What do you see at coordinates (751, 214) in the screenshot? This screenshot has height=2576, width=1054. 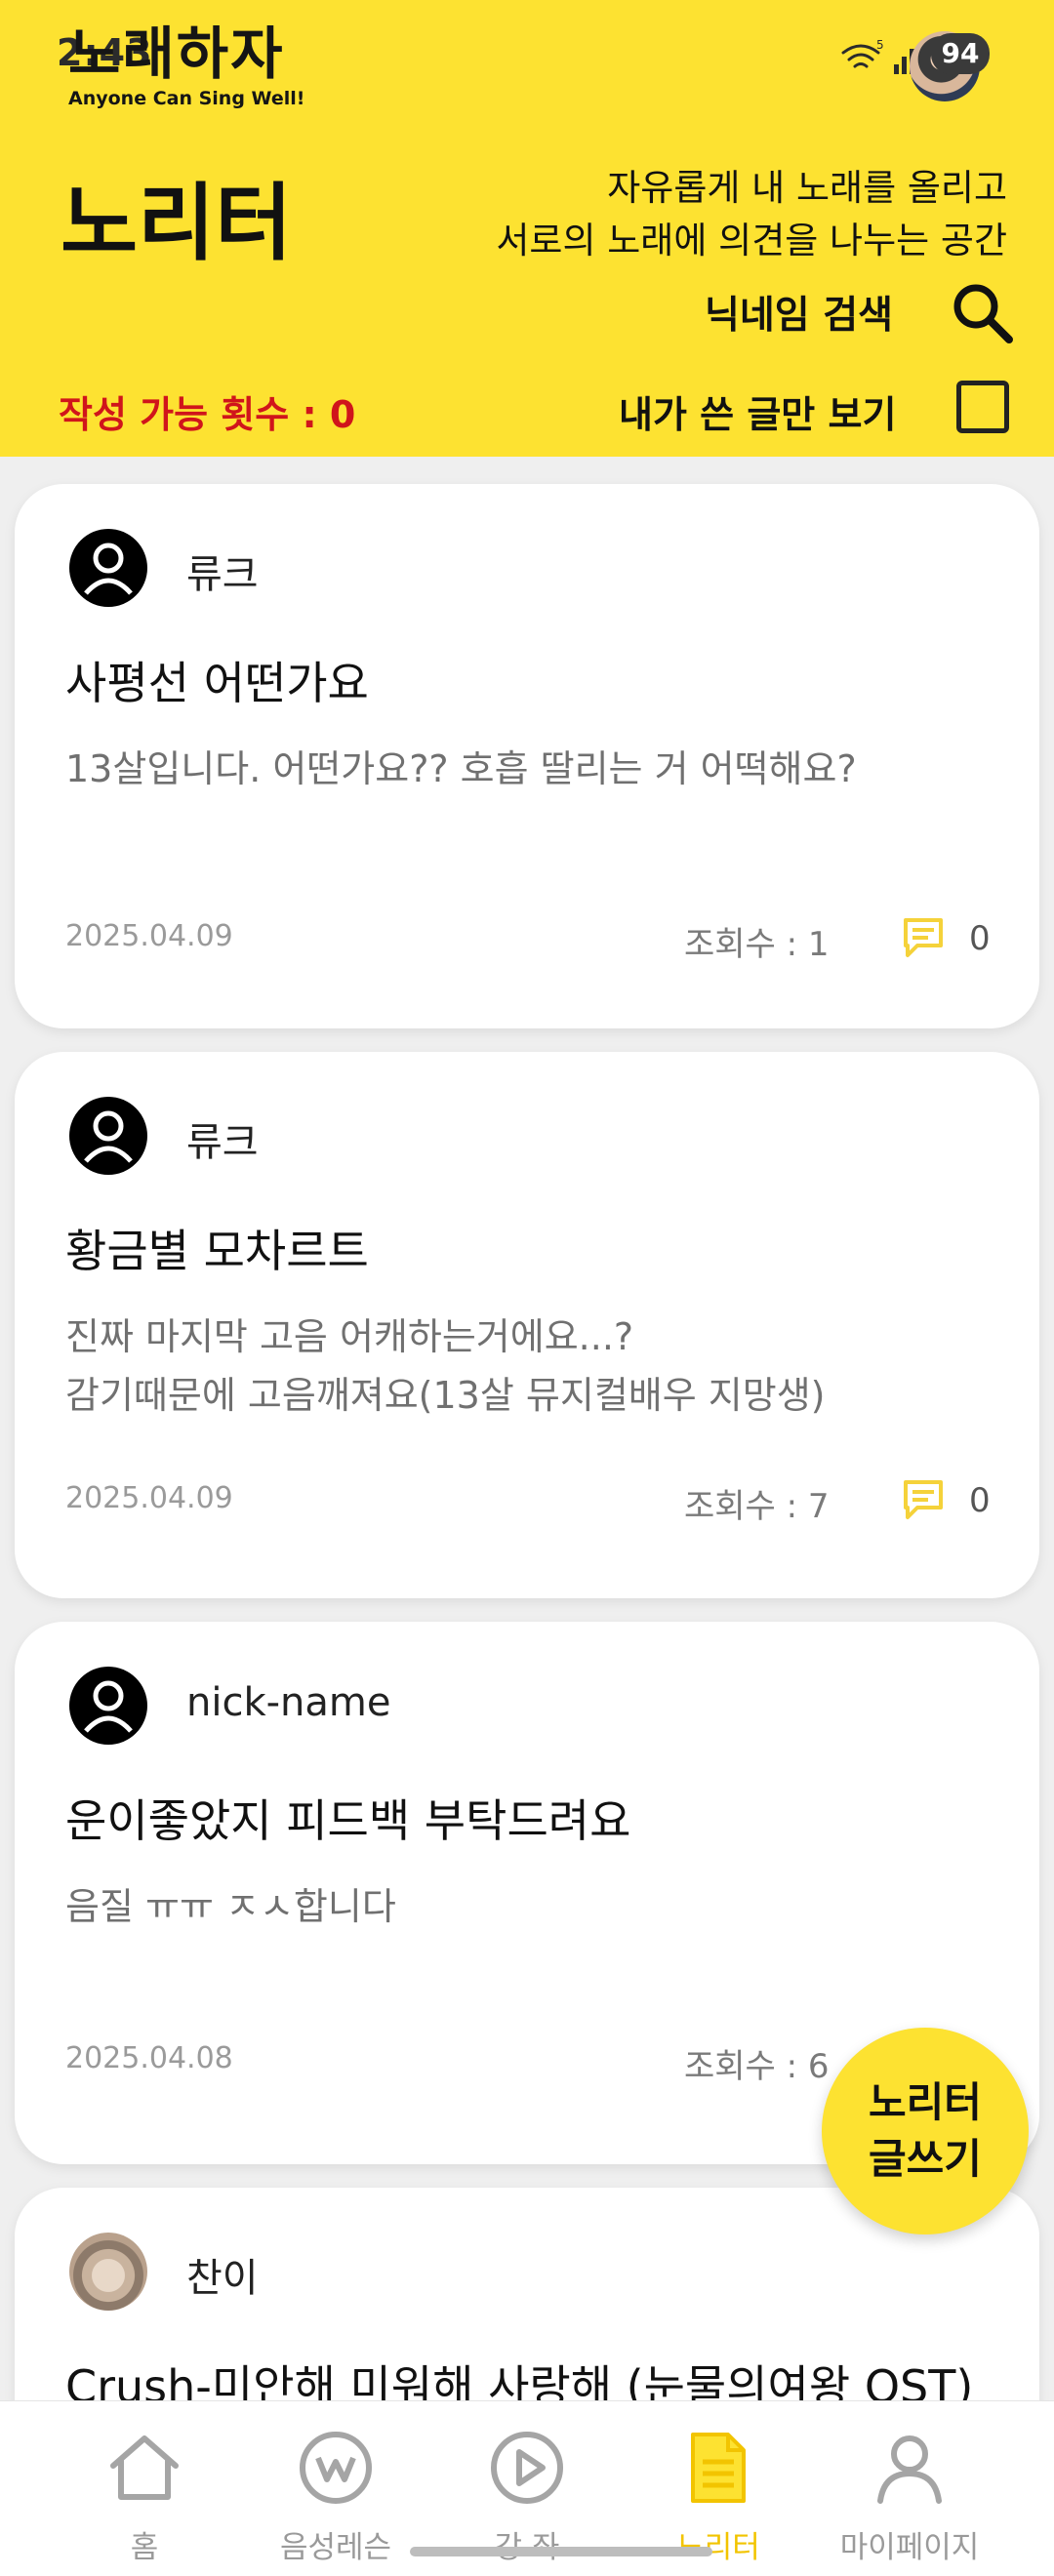 I see `page-description: 자유롭게 내 노래를 올리고 서로의 노래에 의견을 나누는 공간` at bounding box center [751, 214].